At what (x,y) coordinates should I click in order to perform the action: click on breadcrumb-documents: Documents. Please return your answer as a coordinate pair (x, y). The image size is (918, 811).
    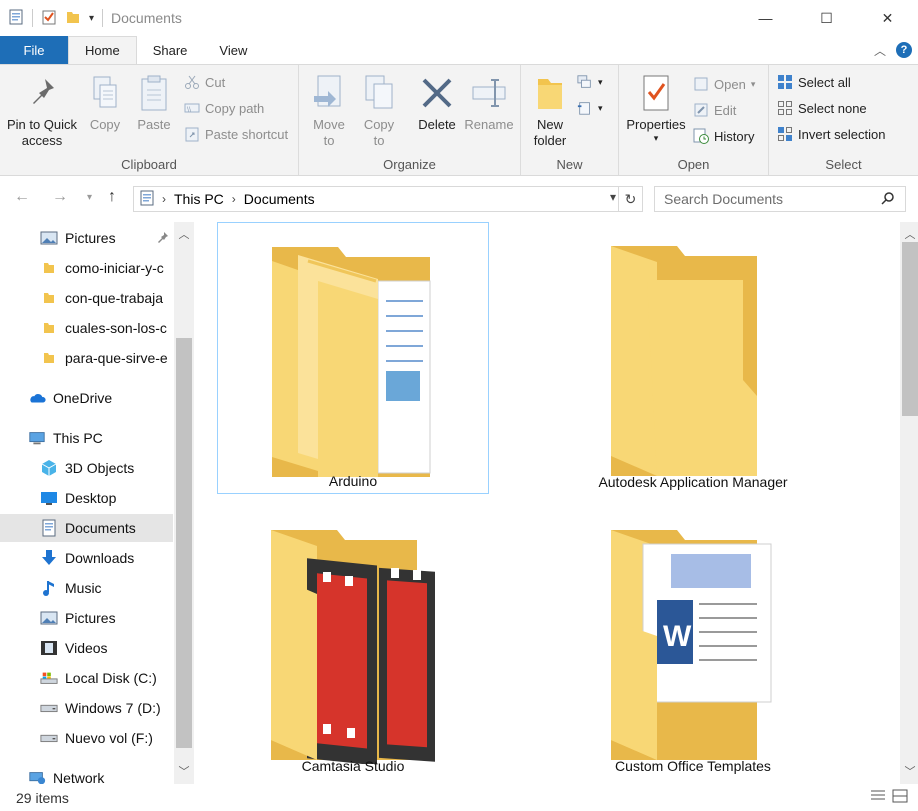
    Looking at the image, I should click on (279, 199).